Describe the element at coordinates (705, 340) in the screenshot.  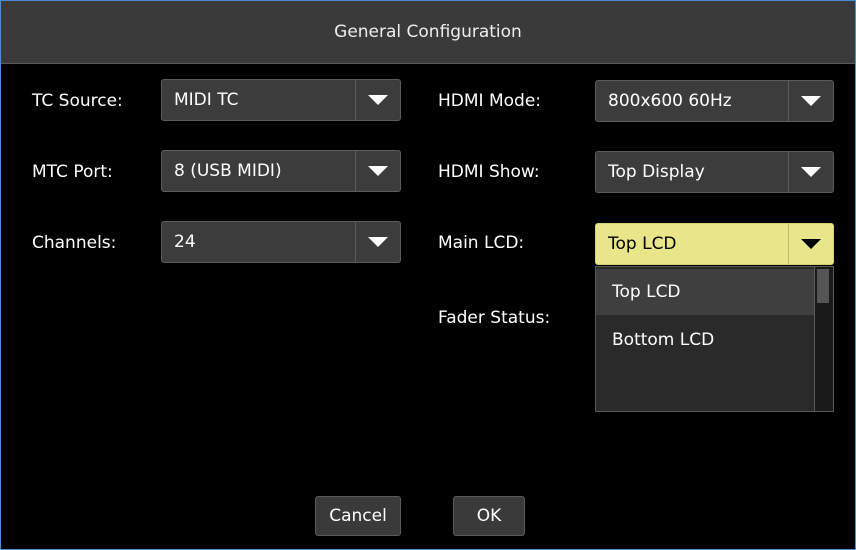
I see `dropdown-option-bottom-lcd: Bottom LCD` at that location.